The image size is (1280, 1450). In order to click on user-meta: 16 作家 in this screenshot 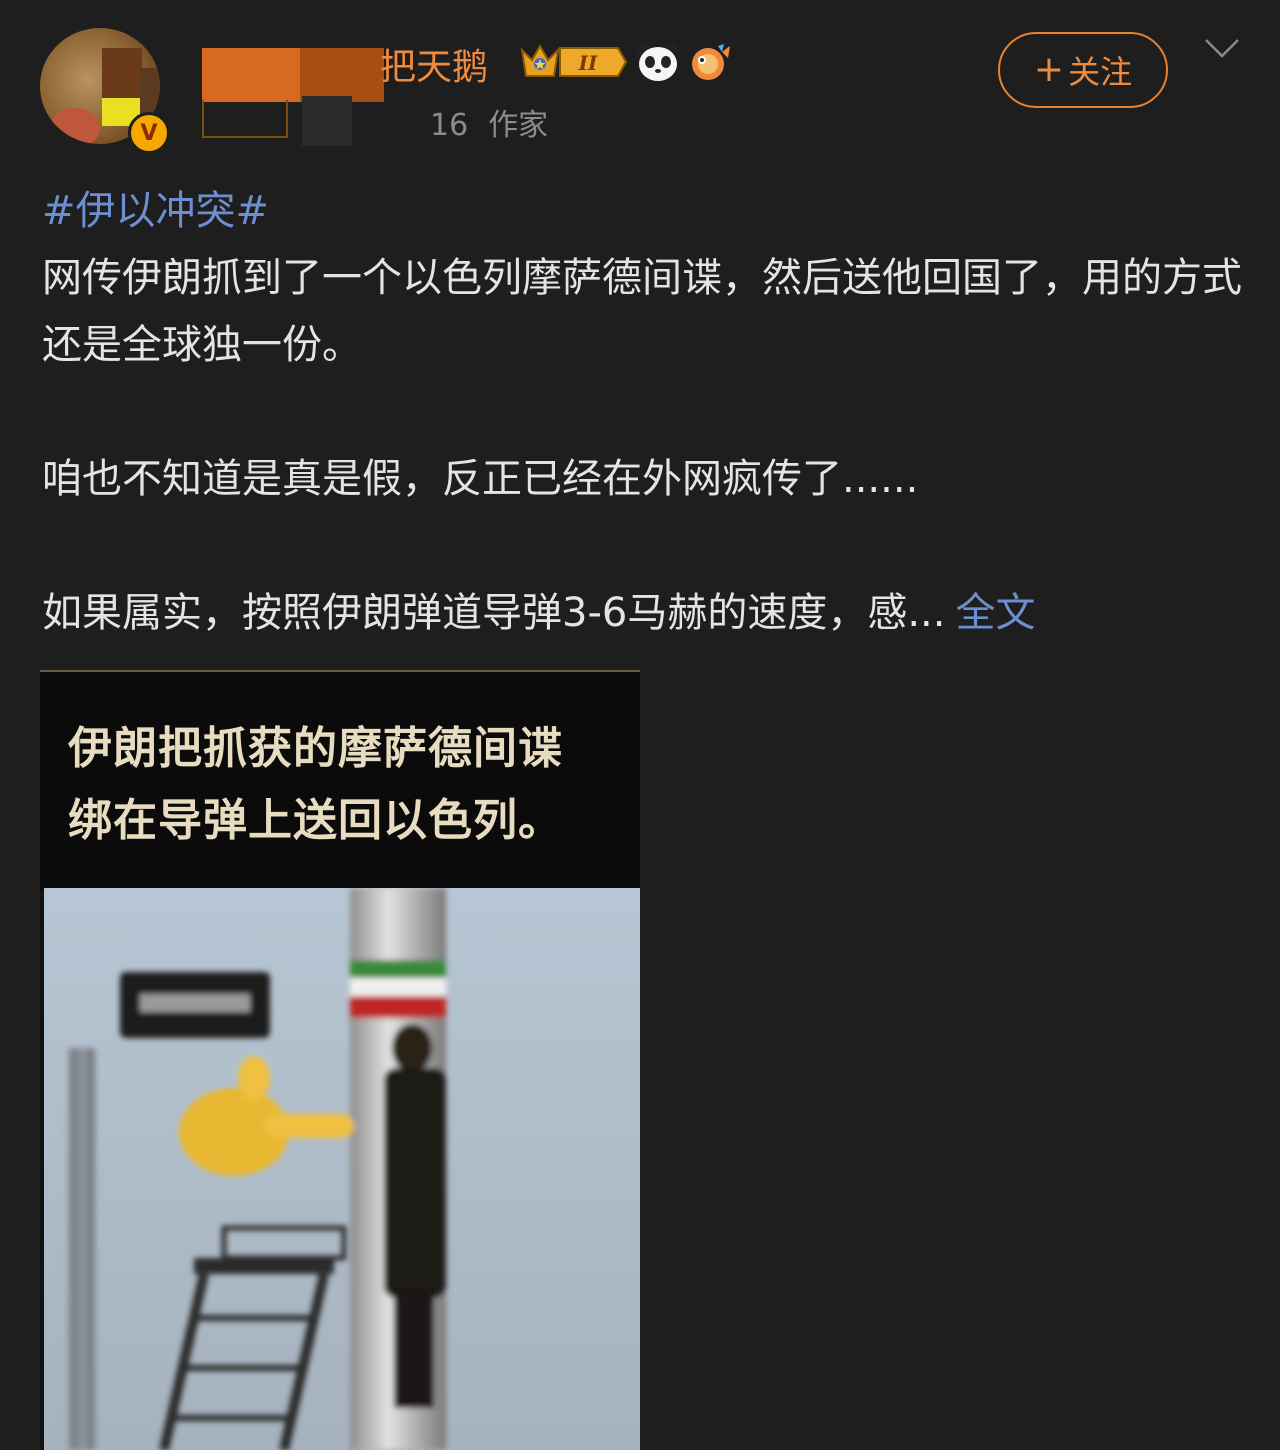, I will do `click(489, 122)`.